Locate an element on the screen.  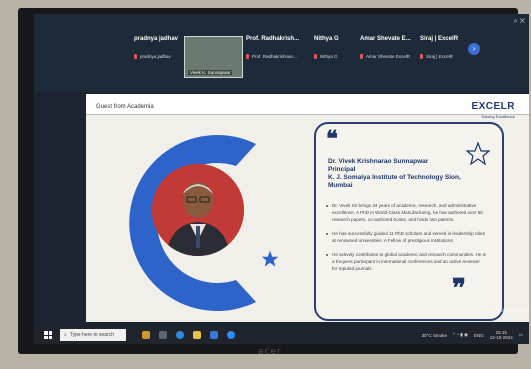
notifications-icon: ▭ is located at coordinates (521, 335).